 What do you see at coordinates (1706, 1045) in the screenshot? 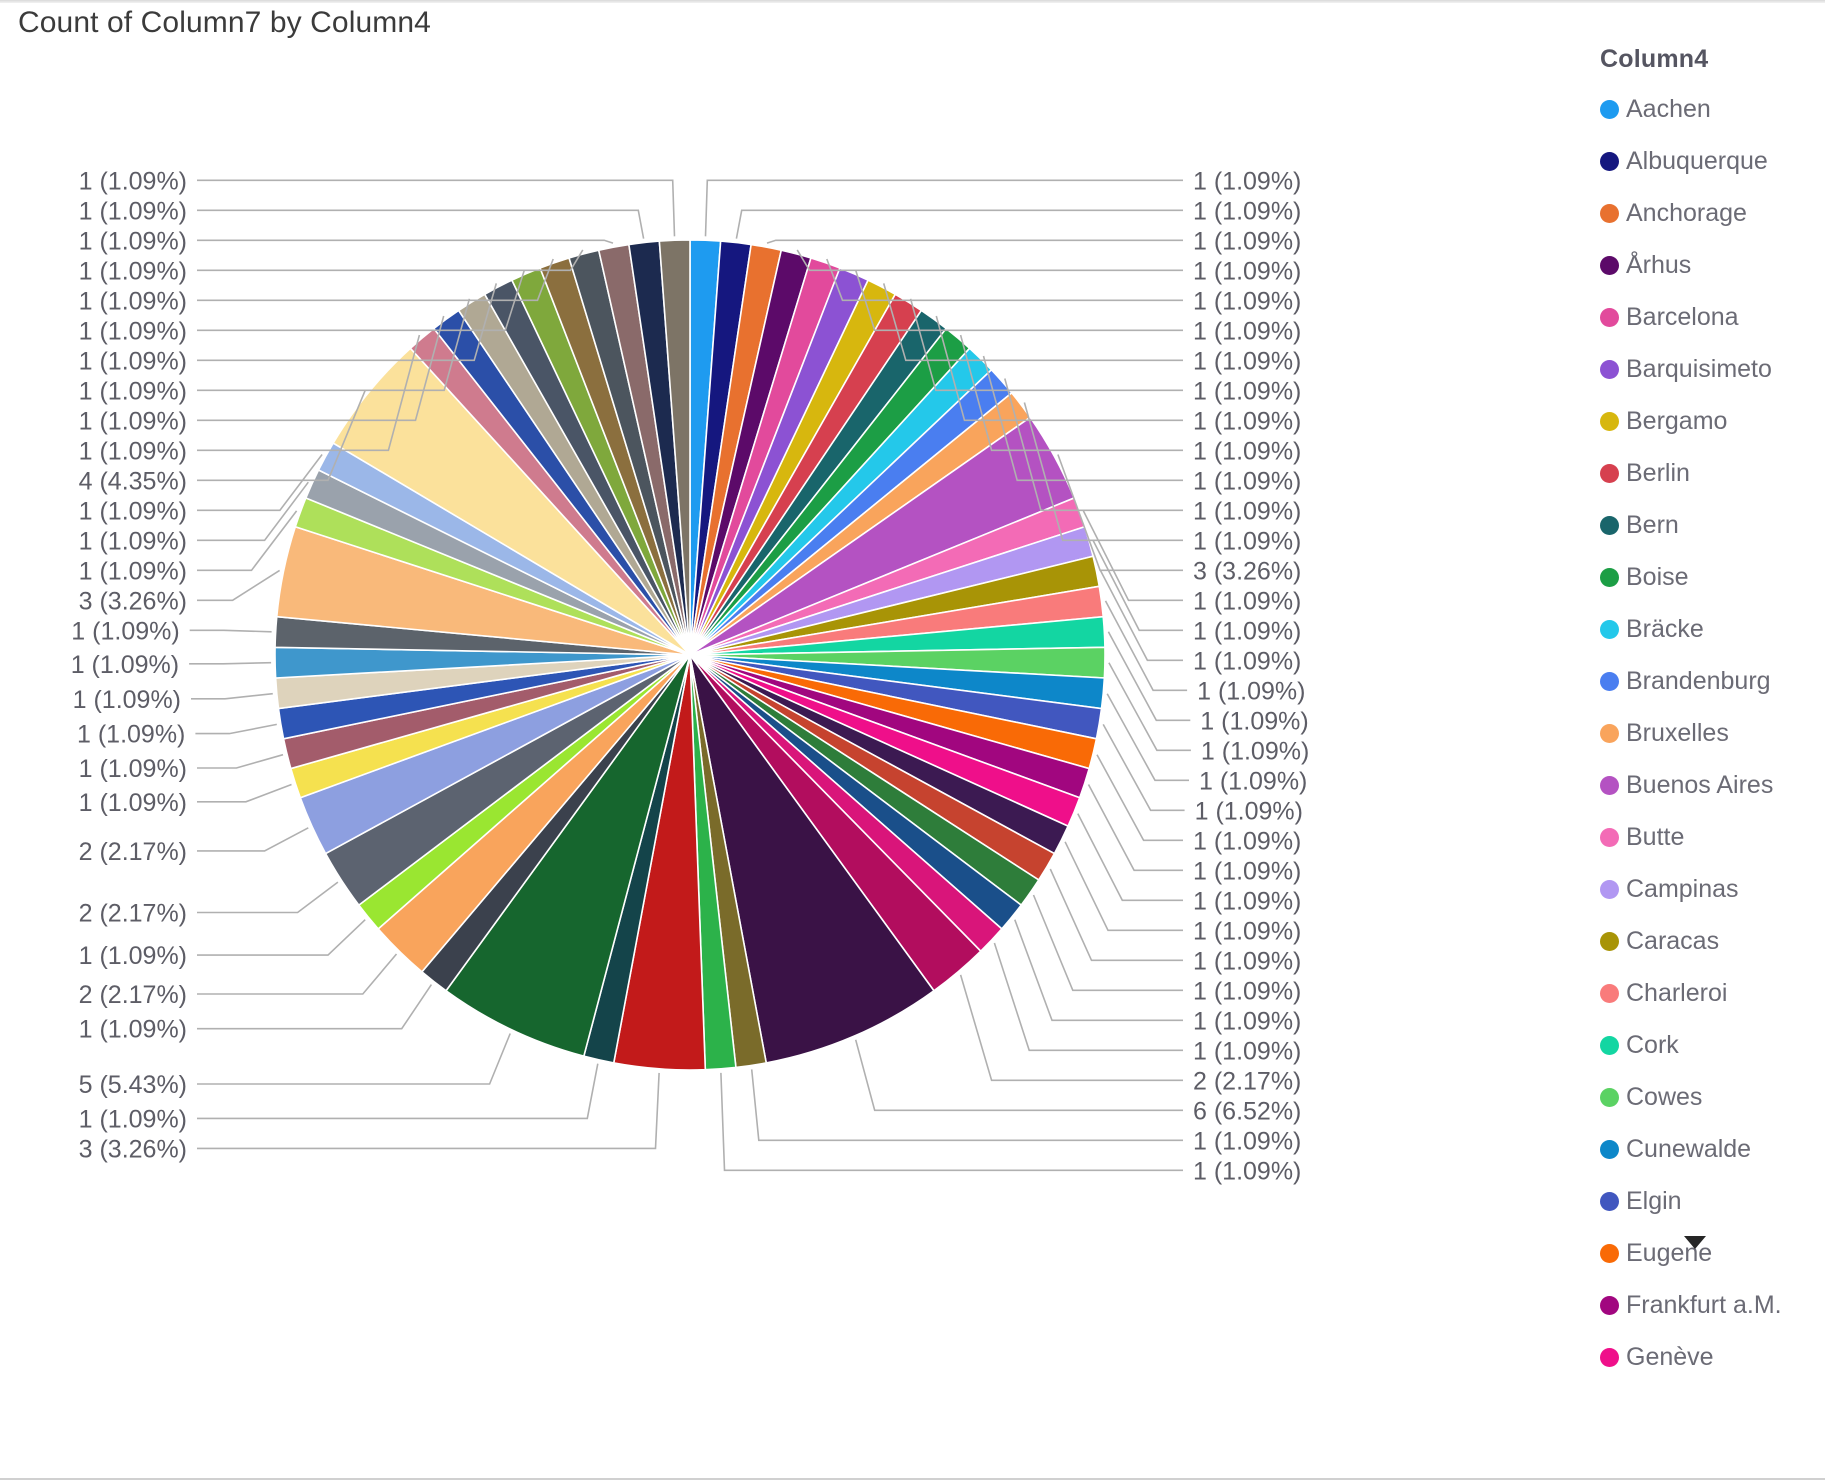
I see `legend-item: Cork` at bounding box center [1706, 1045].